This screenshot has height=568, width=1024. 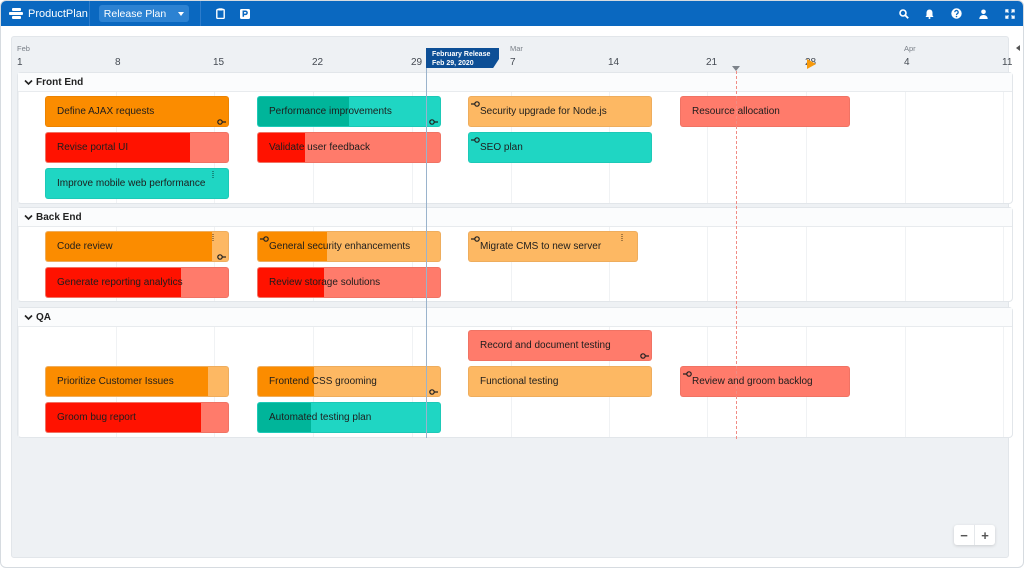 What do you see at coordinates (956, 13) in the screenshot?
I see `help-icon` at bounding box center [956, 13].